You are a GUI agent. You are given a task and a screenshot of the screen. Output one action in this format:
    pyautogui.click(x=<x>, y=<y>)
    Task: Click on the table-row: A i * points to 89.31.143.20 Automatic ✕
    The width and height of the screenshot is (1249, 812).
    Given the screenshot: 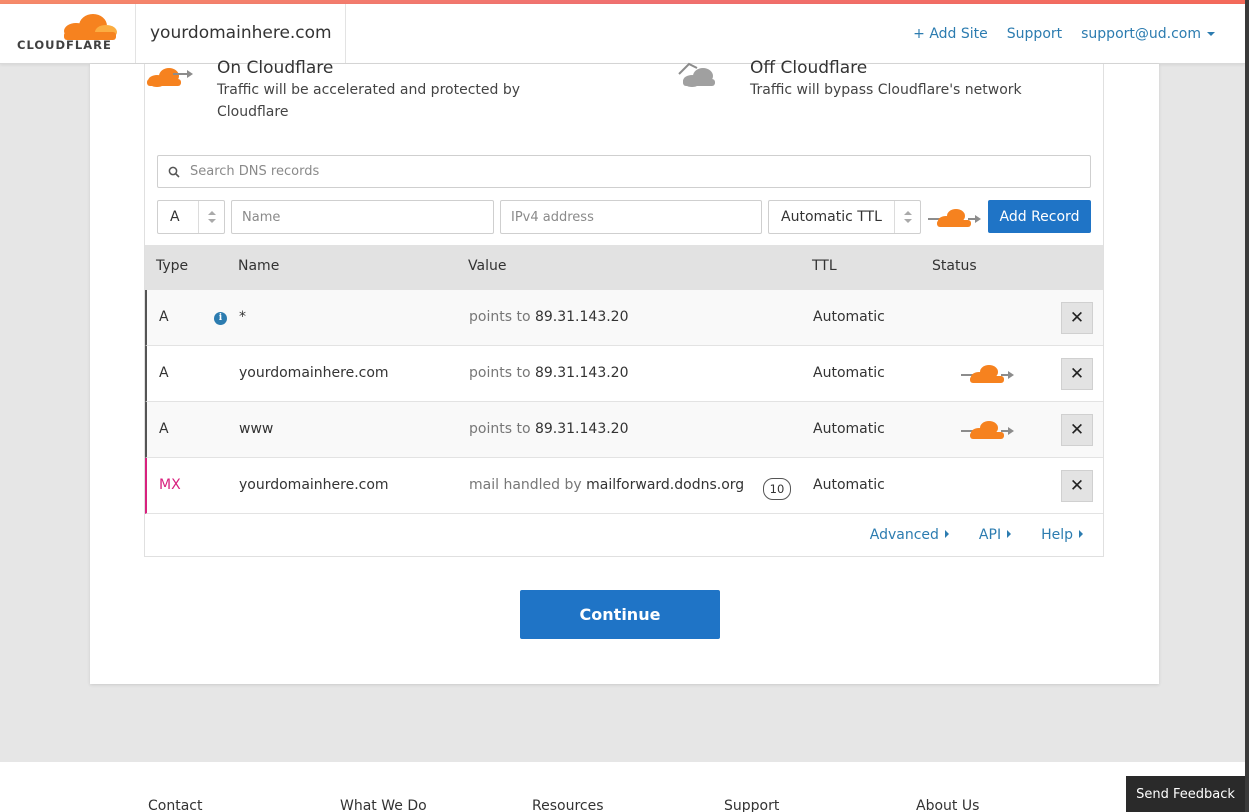 What is the action you would take?
    pyautogui.click(x=624, y=318)
    